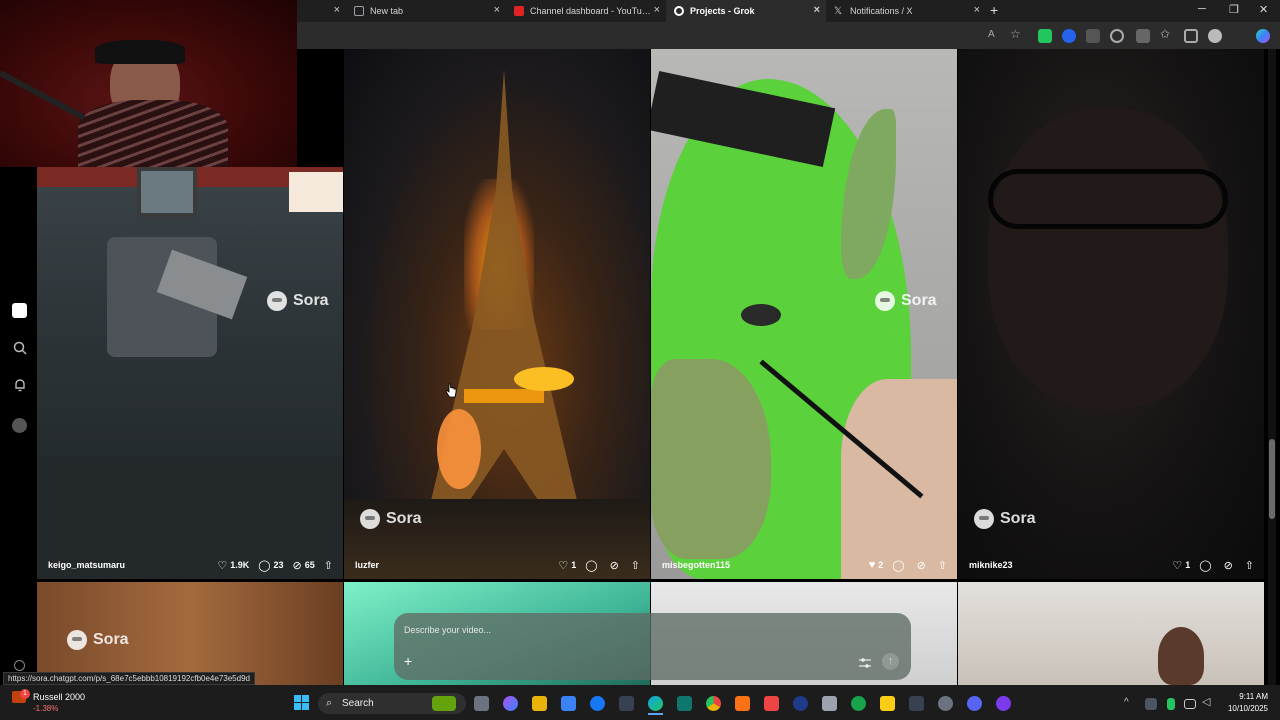 The height and width of the screenshot is (720, 1280). What do you see at coordinates (974, 703) in the screenshot?
I see `discord-icon` at bounding box center [974, 703].